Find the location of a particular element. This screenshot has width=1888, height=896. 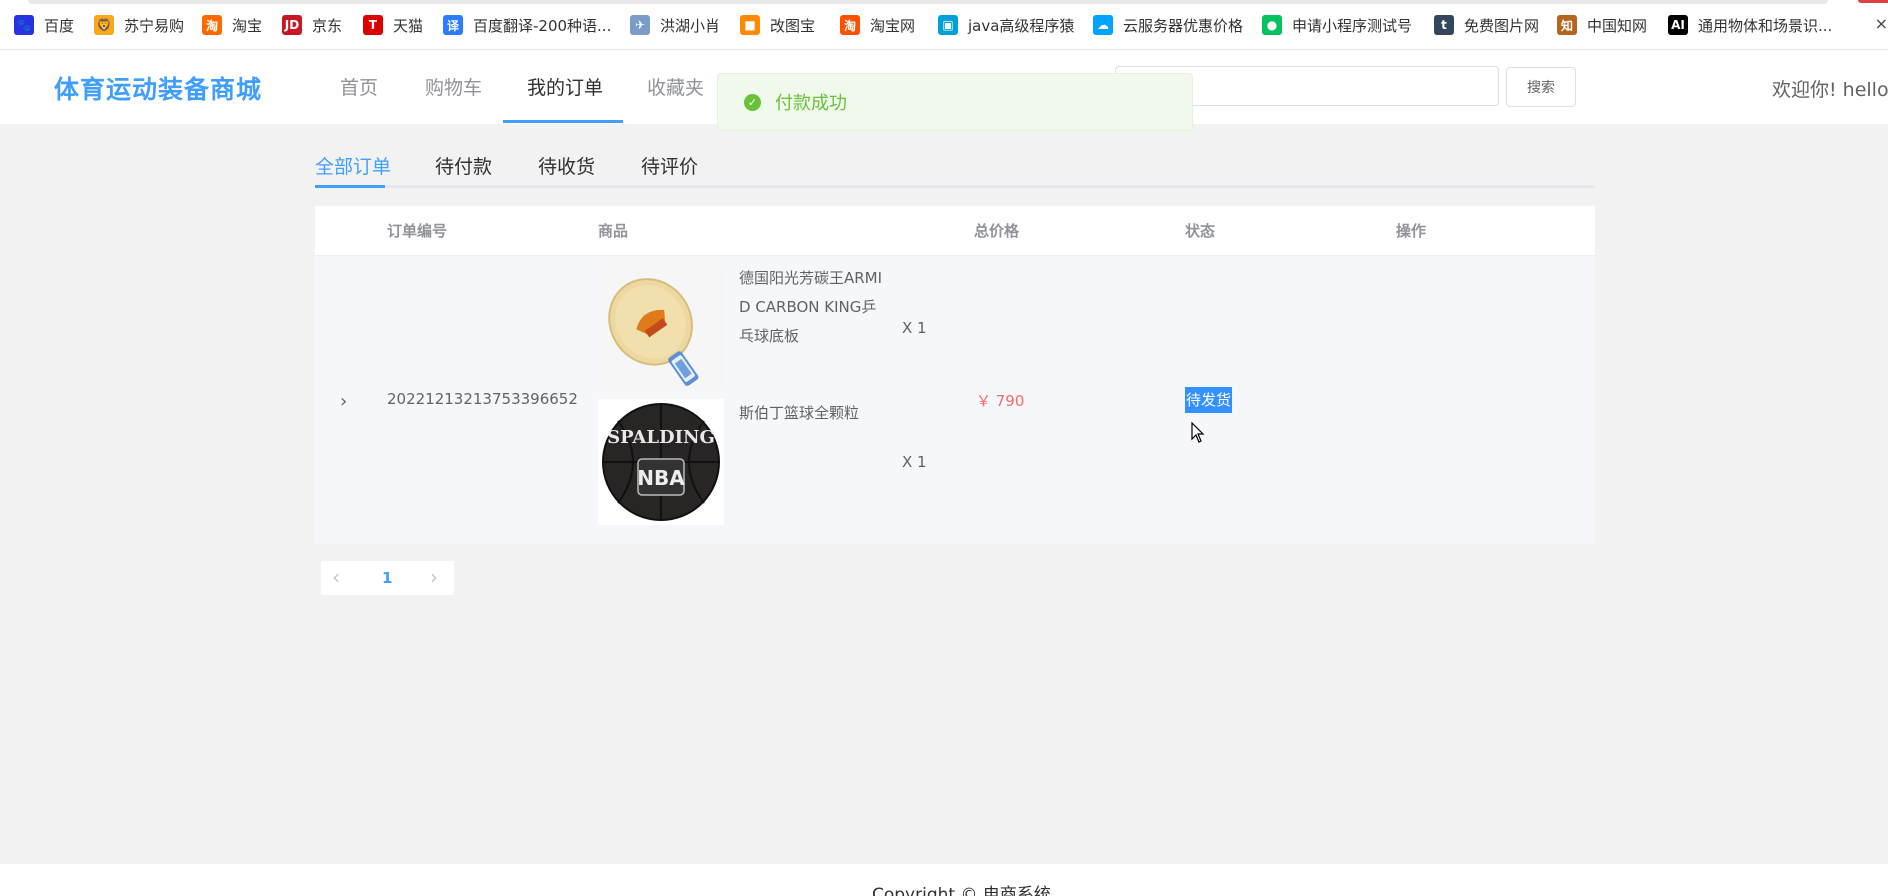

bookmark-label: 免费图片网 is located at coordinates (1502, 25).